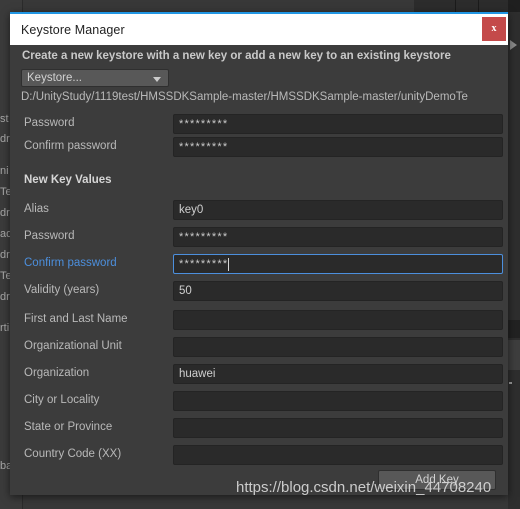  Describe the element at coordinates (513, 45) in the screenshot. I see `play-arrow-icon` at that location.